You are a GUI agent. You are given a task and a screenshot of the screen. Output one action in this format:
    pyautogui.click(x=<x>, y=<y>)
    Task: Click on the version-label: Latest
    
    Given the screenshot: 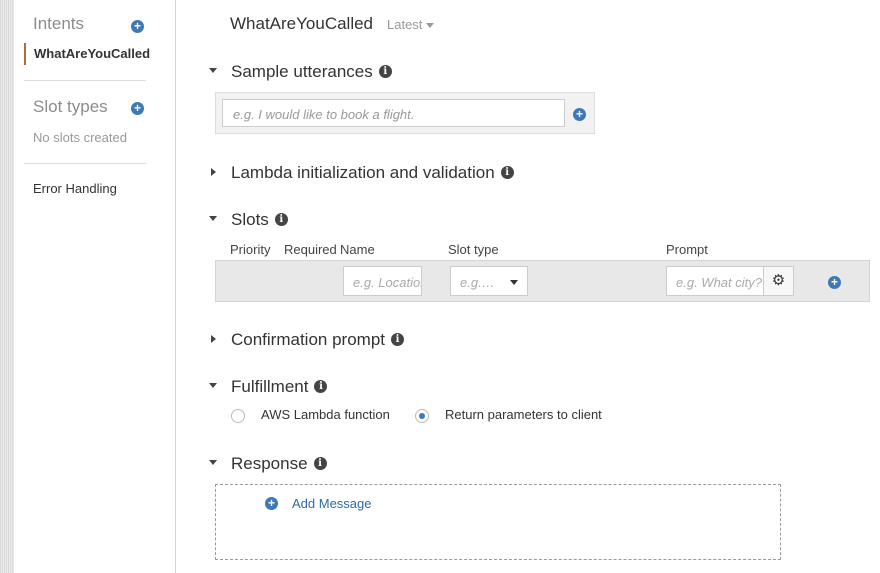 What is the action you would take?
    pyautogui.click(x=405, y=24)
    